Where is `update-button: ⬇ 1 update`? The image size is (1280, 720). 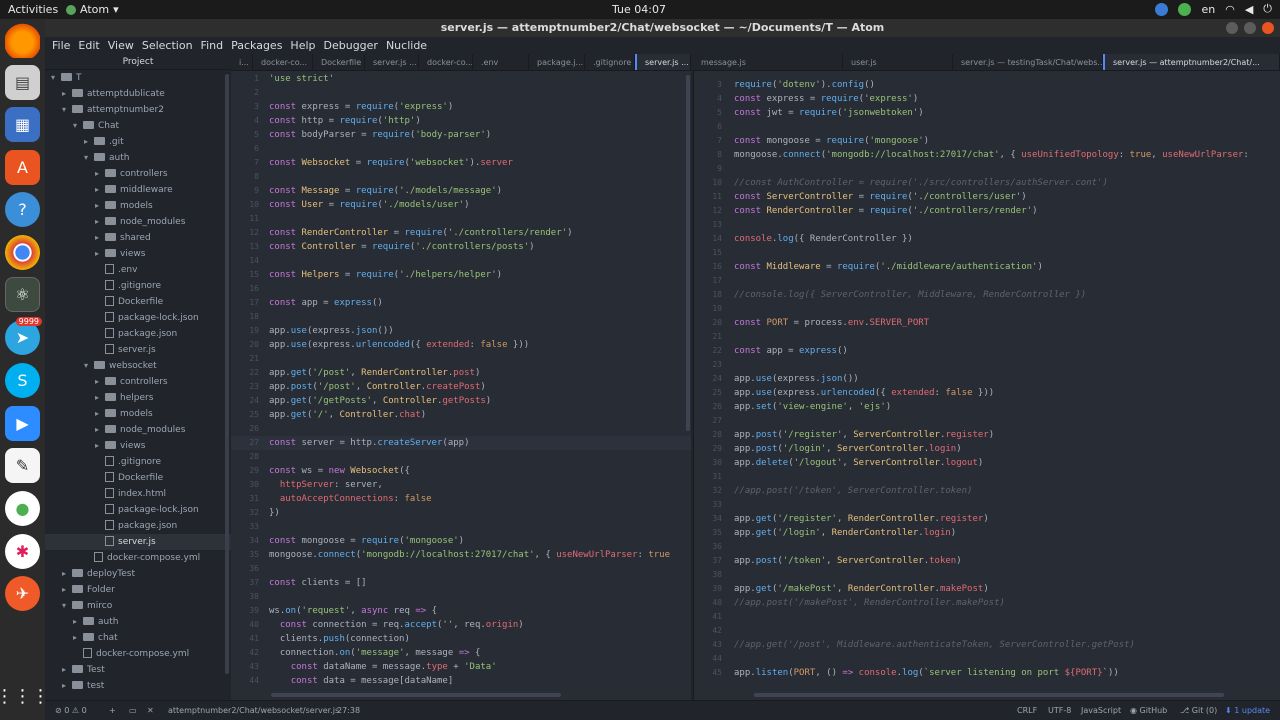 update-button: ⬇ 1 update is located at coordinates (1247, 710).